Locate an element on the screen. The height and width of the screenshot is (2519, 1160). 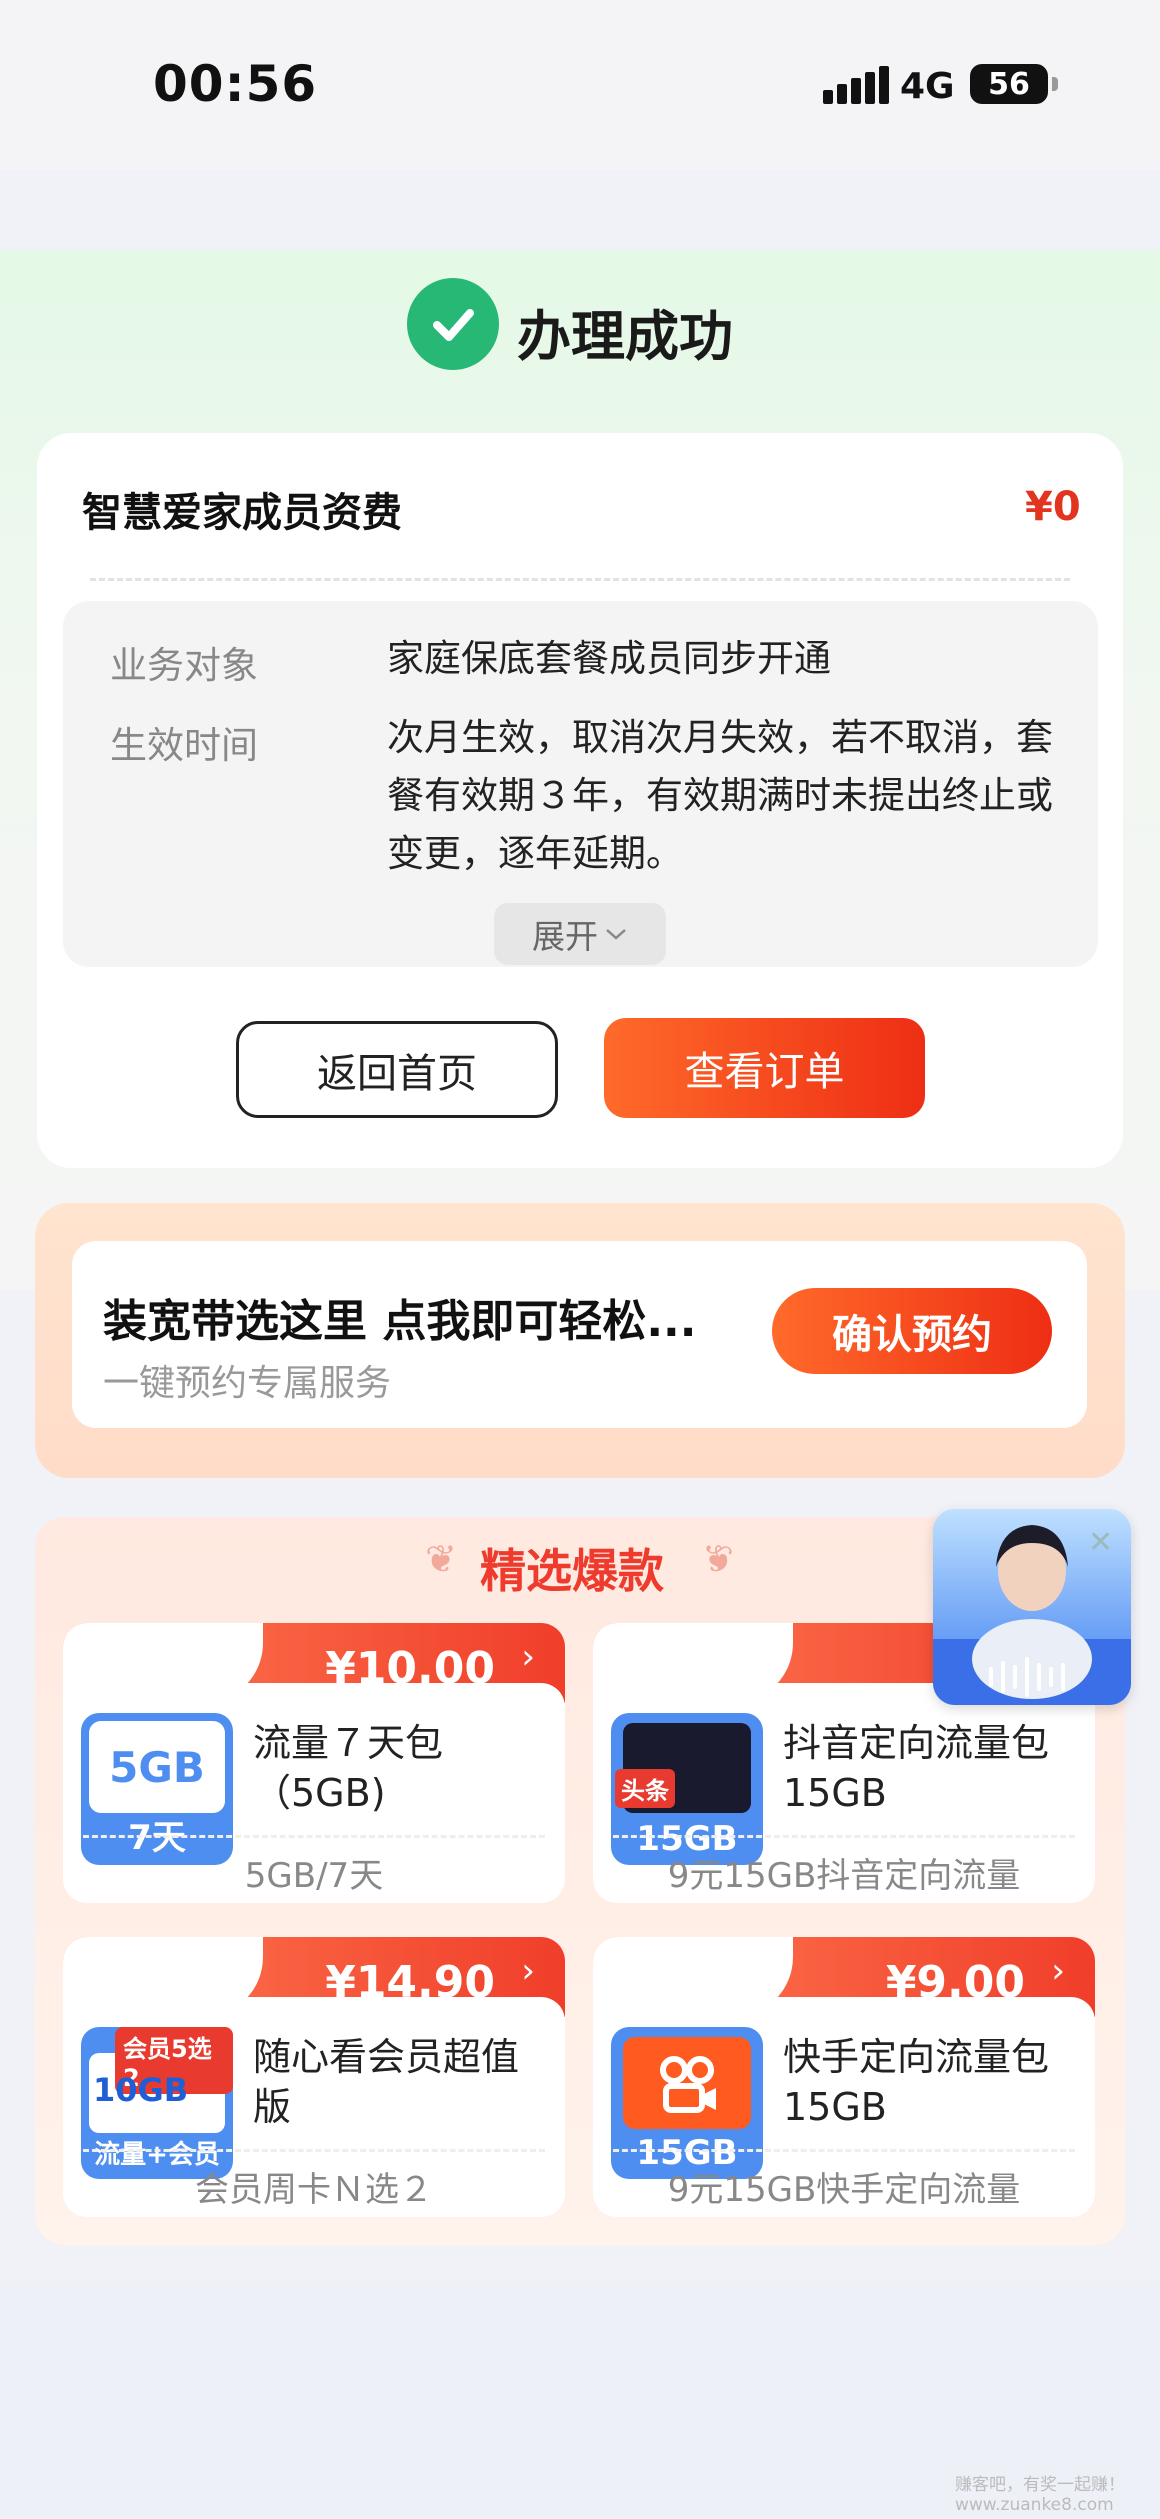
kuaishou-pack-icon: 15GB is located at coordinates (687, 2103).